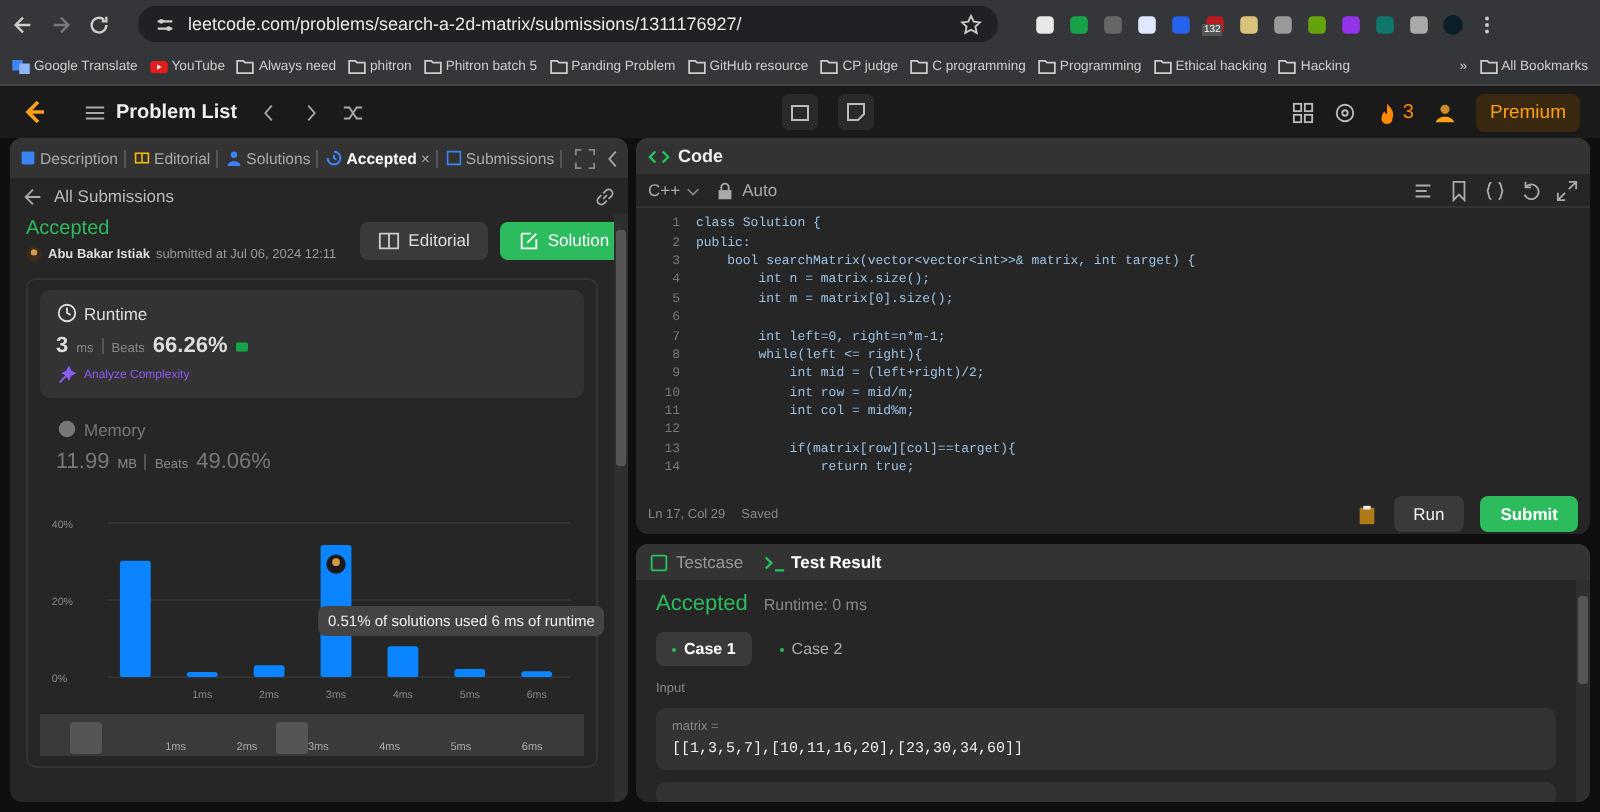 The height and width of the screenshot is (812, 1600). What do you see at coordinates (1495, 190) in the screenshot?
I see `braces-icon` at bounding box center [1495, 190].